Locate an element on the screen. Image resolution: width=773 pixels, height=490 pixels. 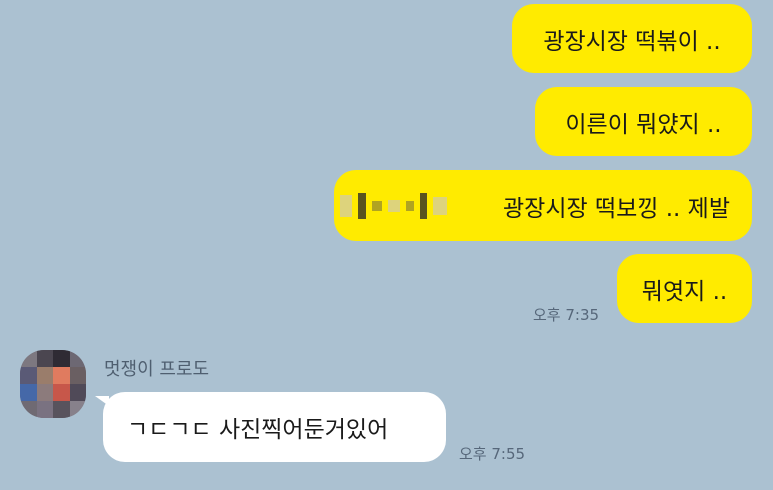
message-timestamp: 오후 7:55 is located at coordinates (492, 454).